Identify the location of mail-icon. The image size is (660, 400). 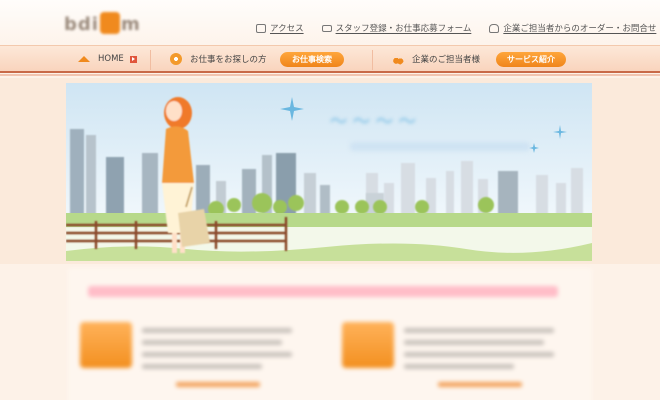
(326, 28).